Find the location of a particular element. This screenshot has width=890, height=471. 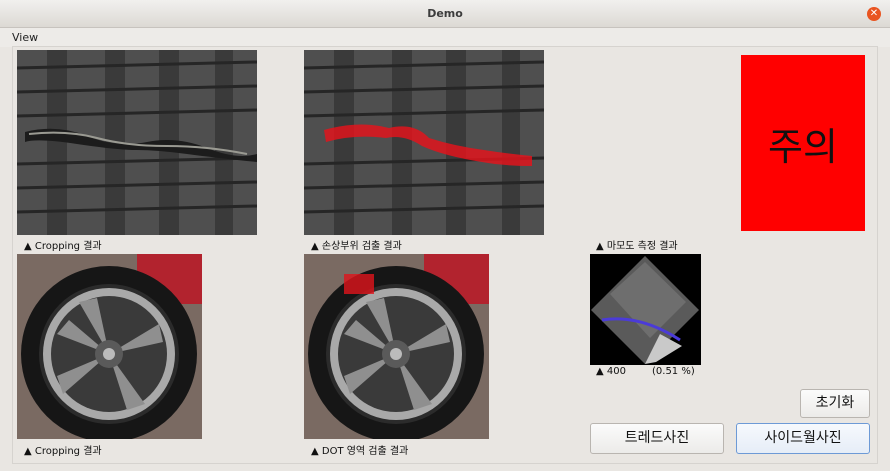

sidewall-photo-button: 사이드월사진 is located at coordinates (803, 438).